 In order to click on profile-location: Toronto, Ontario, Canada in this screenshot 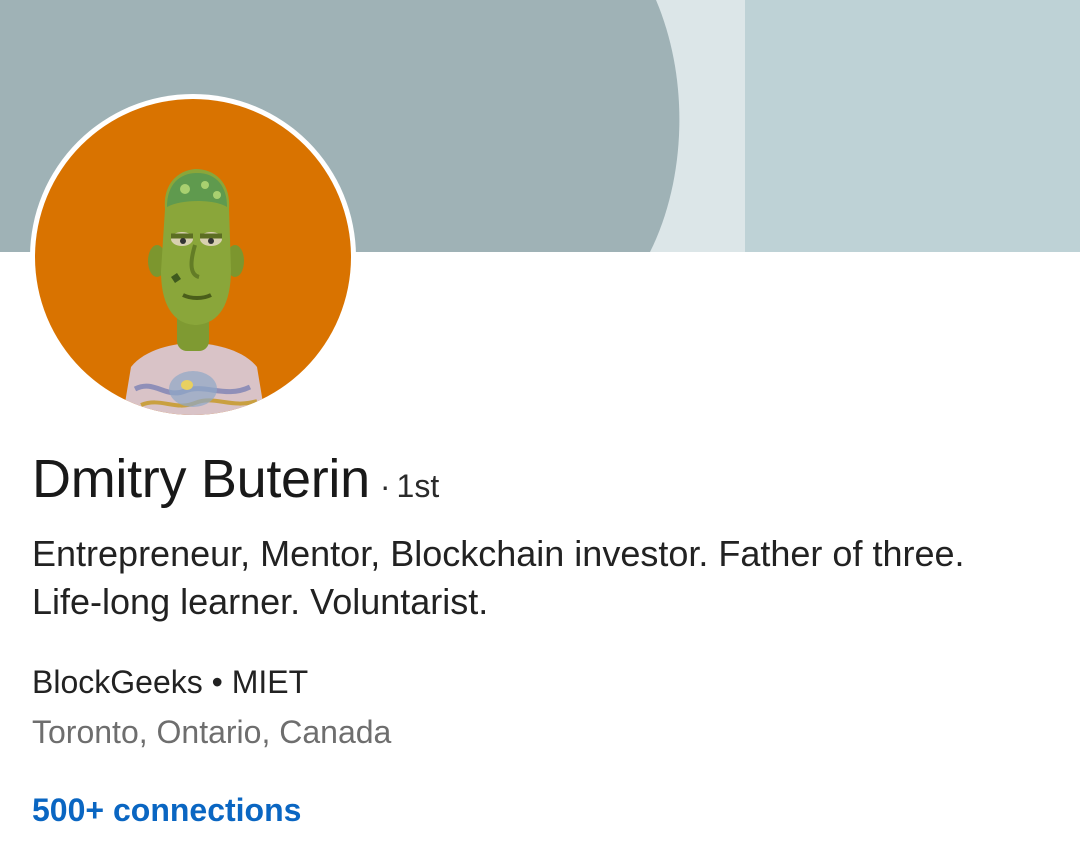, I will do `click(212, 732)`.